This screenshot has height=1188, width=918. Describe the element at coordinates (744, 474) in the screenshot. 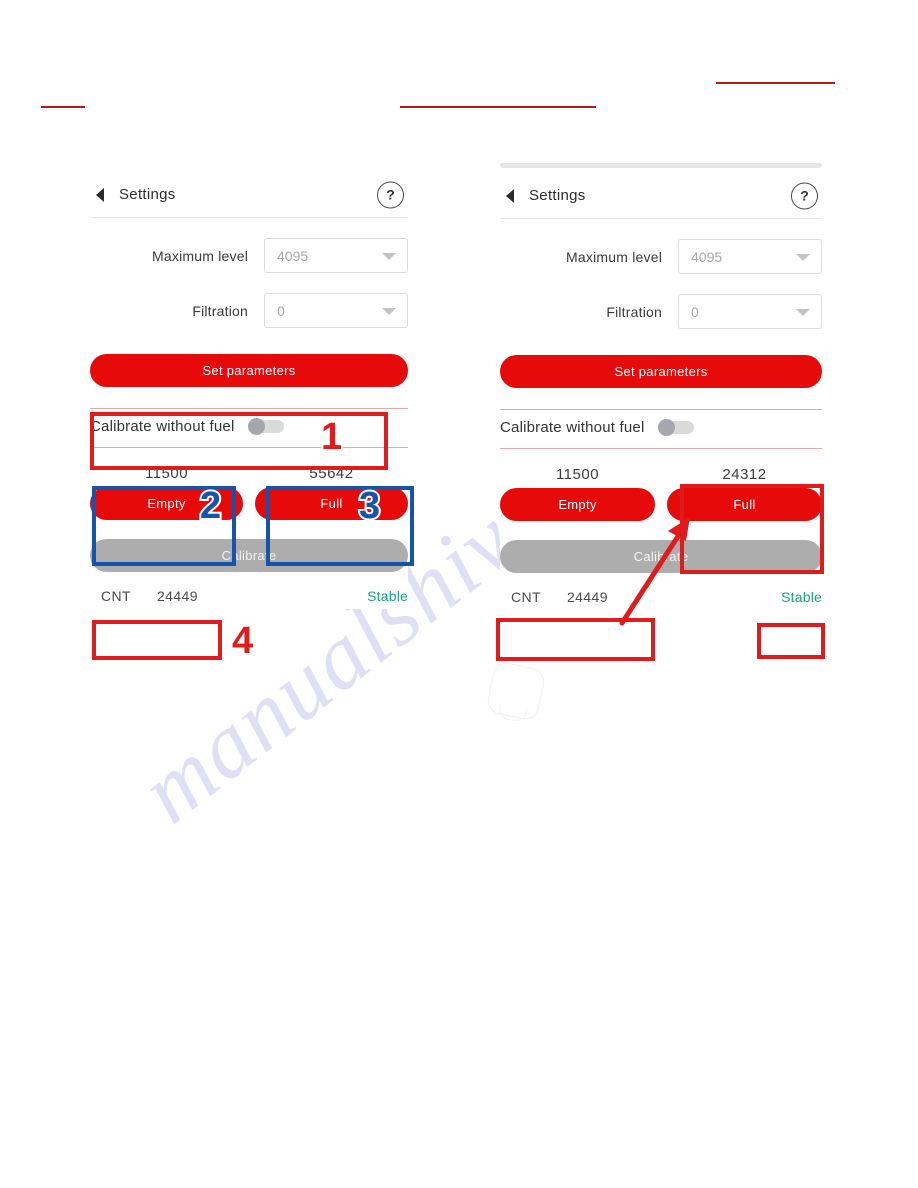

I see `full-value: 24312` at that location.